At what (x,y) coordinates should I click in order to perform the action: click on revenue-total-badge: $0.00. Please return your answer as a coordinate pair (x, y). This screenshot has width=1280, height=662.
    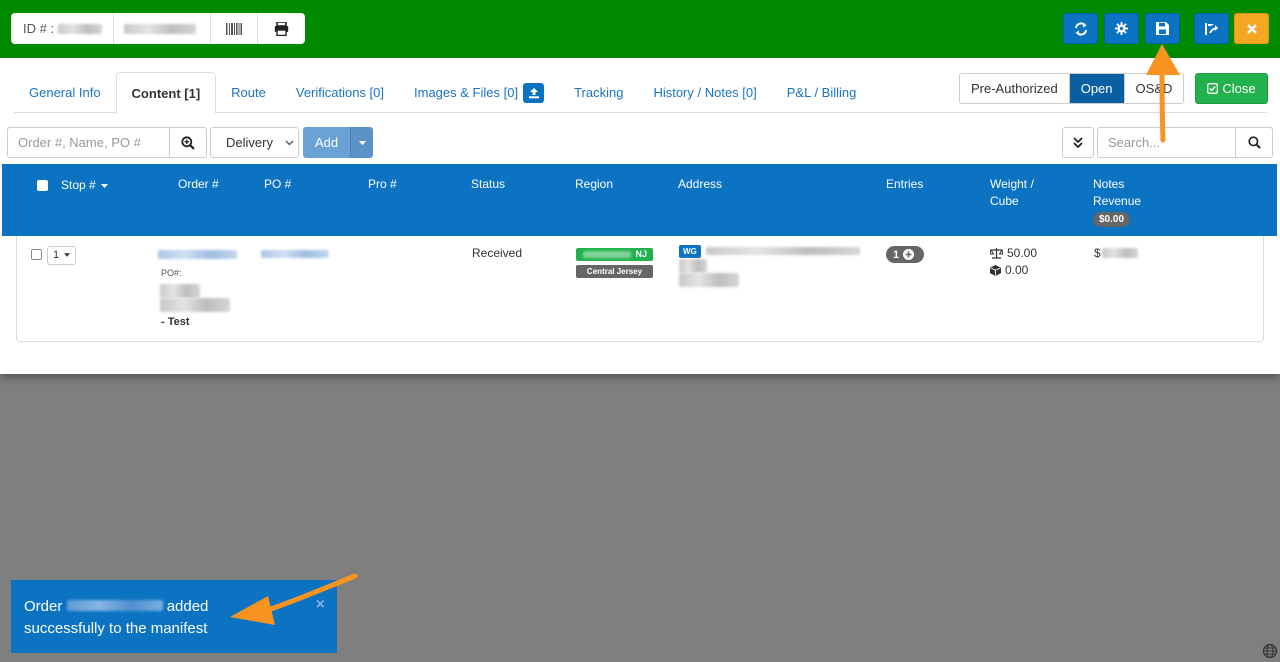
    Looking at the image, I should click on (1112, 219).